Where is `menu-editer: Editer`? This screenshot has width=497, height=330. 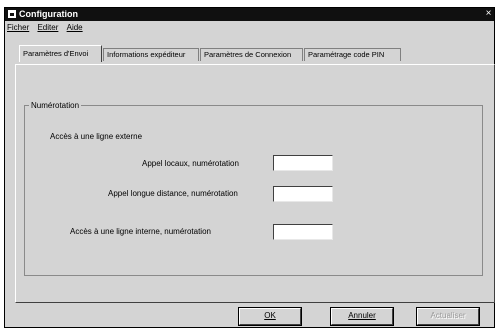
menu-editer: Editer is located at coordinates (47, 28).